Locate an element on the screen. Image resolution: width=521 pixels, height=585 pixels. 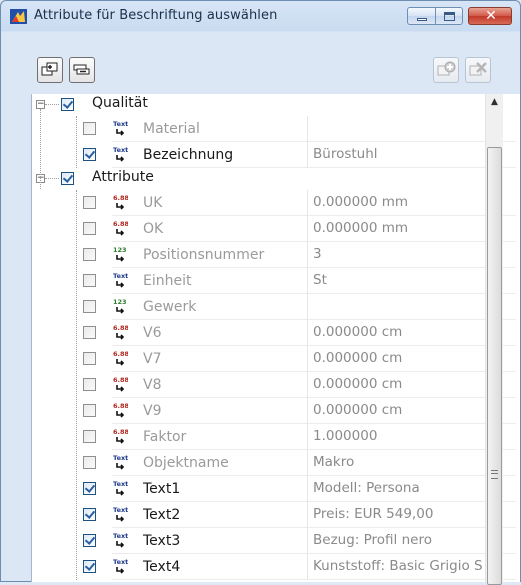
attribute-label: Text4 is located at coordinates (162, 567).